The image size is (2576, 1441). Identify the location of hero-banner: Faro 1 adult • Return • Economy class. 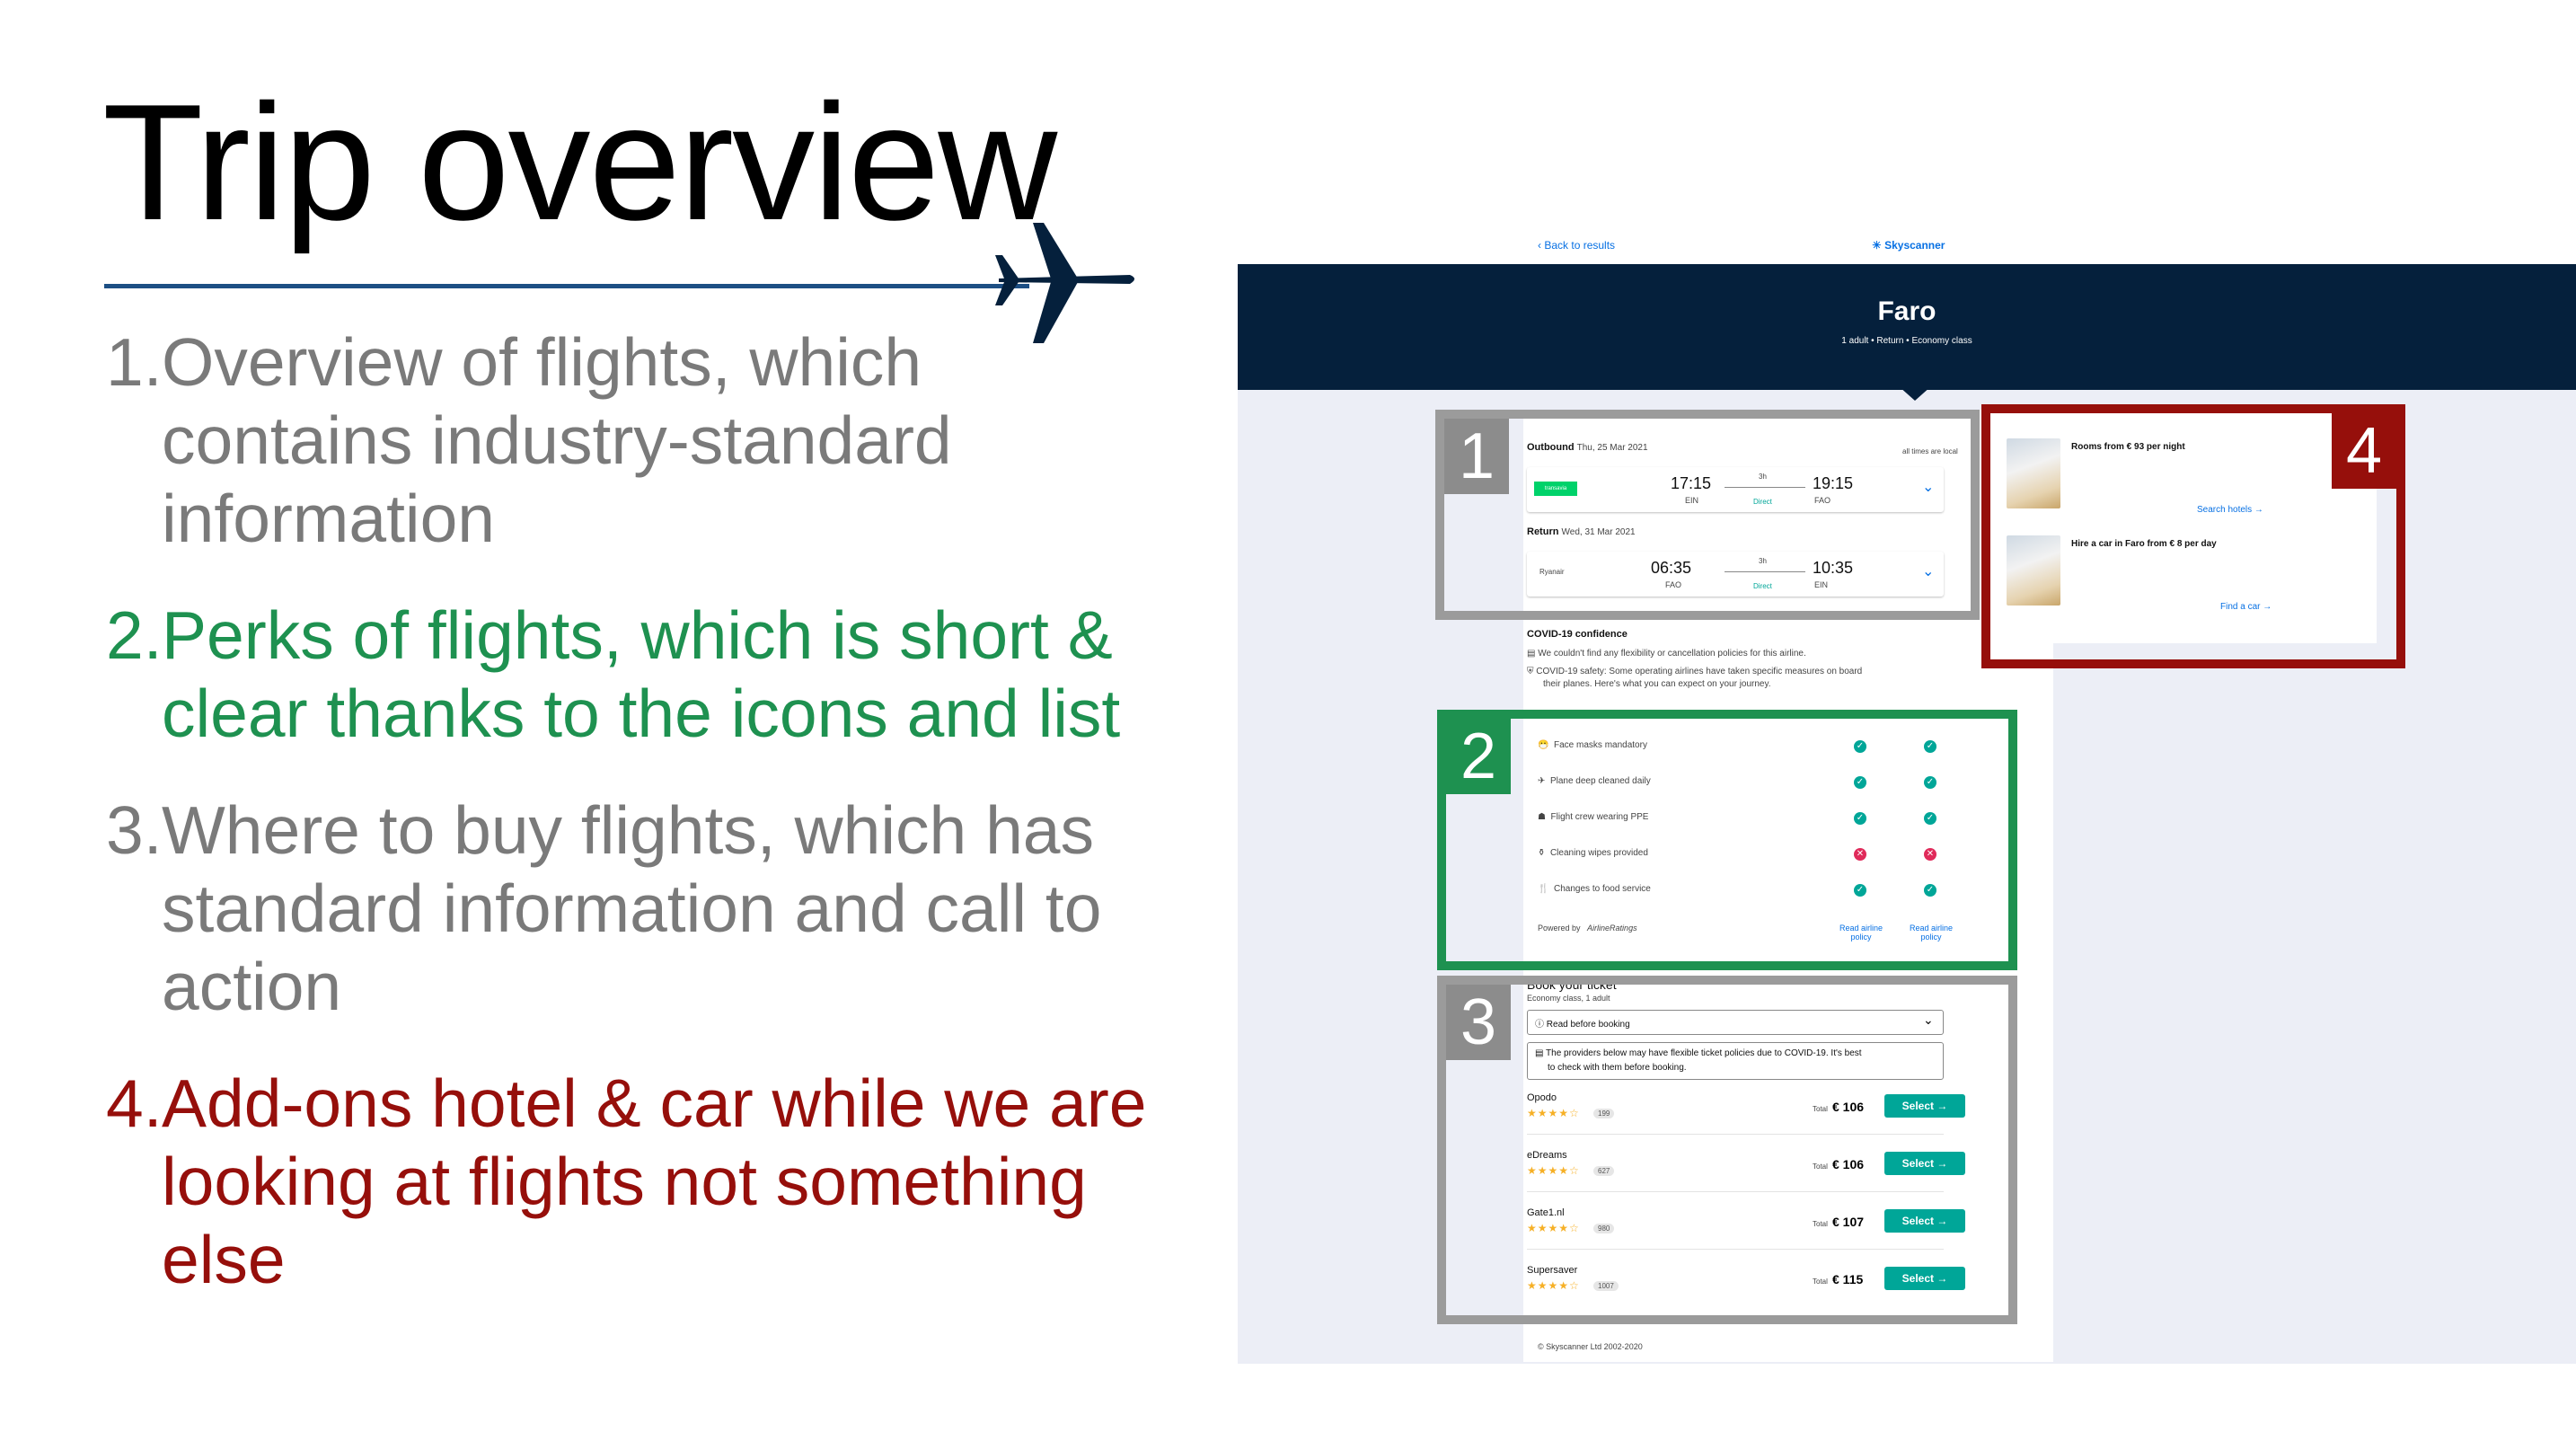
(1907, 327).